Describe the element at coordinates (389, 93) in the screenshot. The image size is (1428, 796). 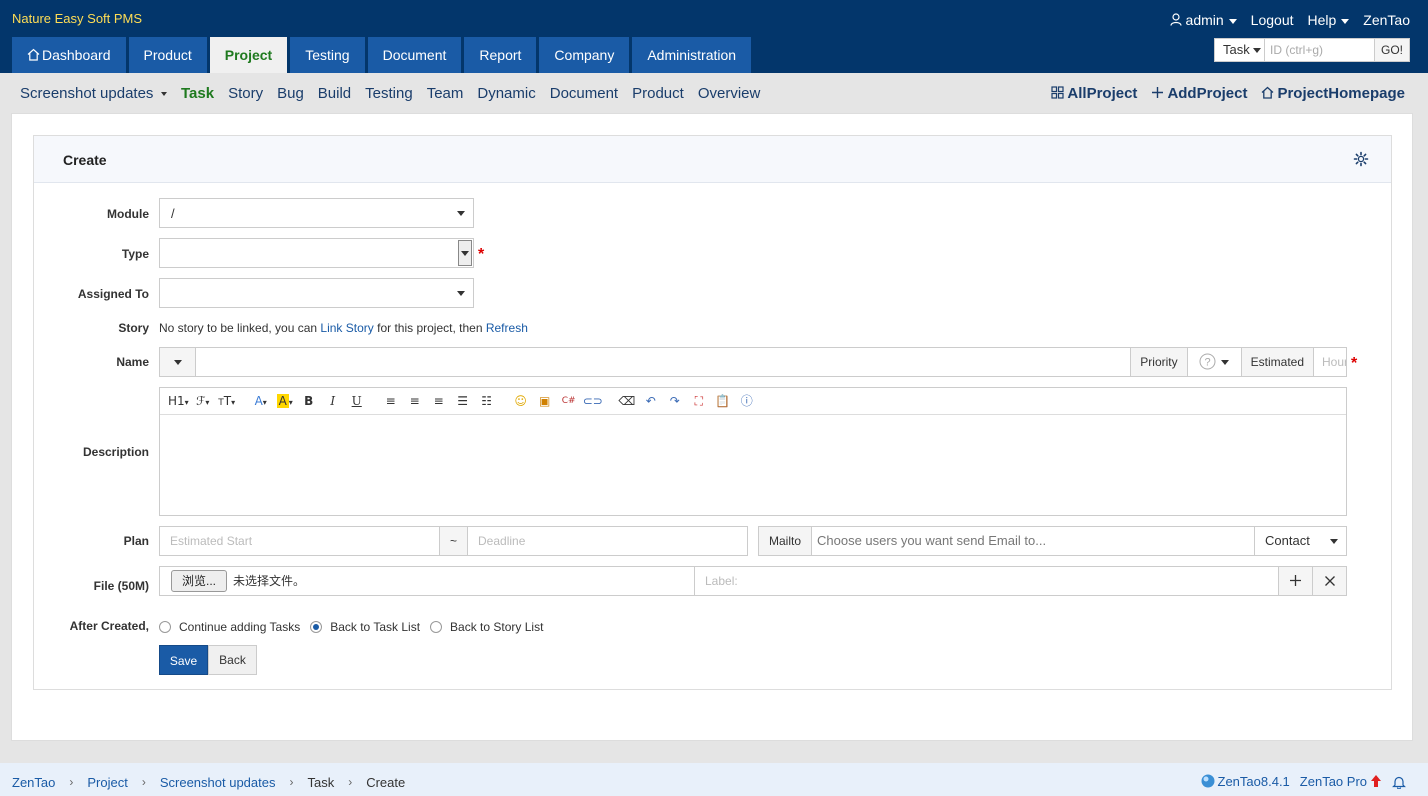
I see `subnav-testing: Testing` at that location.